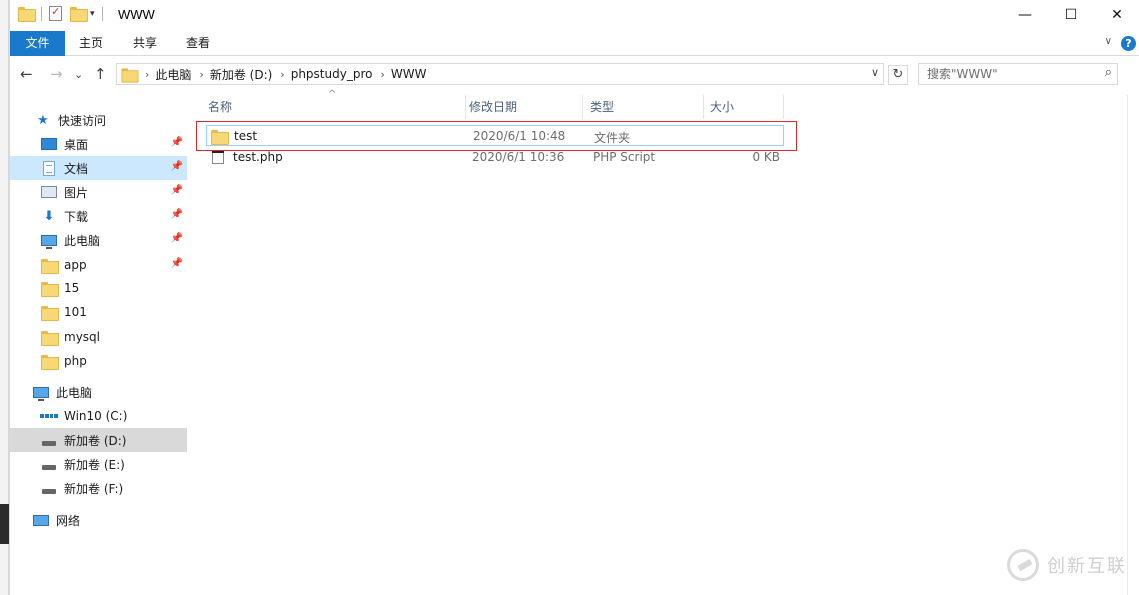 Image resolution: width=1139 pixels, height=595 pixels. Describe the element at coordinates (68, 520) in the screenshot. I see `sidebar-item-label: 网络` at that location.